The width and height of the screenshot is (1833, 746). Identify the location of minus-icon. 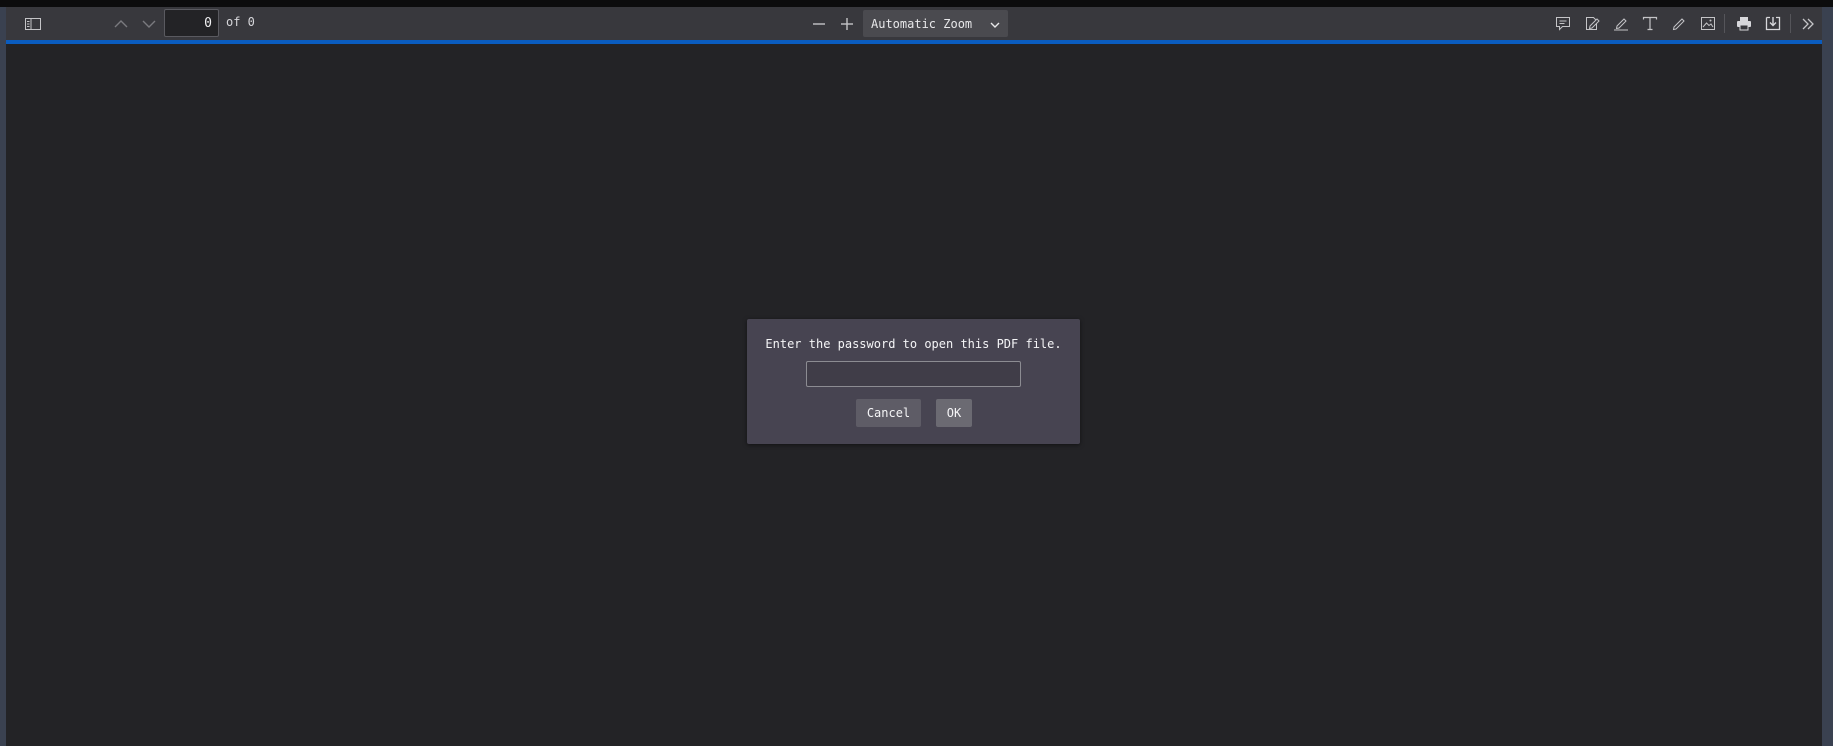
(819, 24).